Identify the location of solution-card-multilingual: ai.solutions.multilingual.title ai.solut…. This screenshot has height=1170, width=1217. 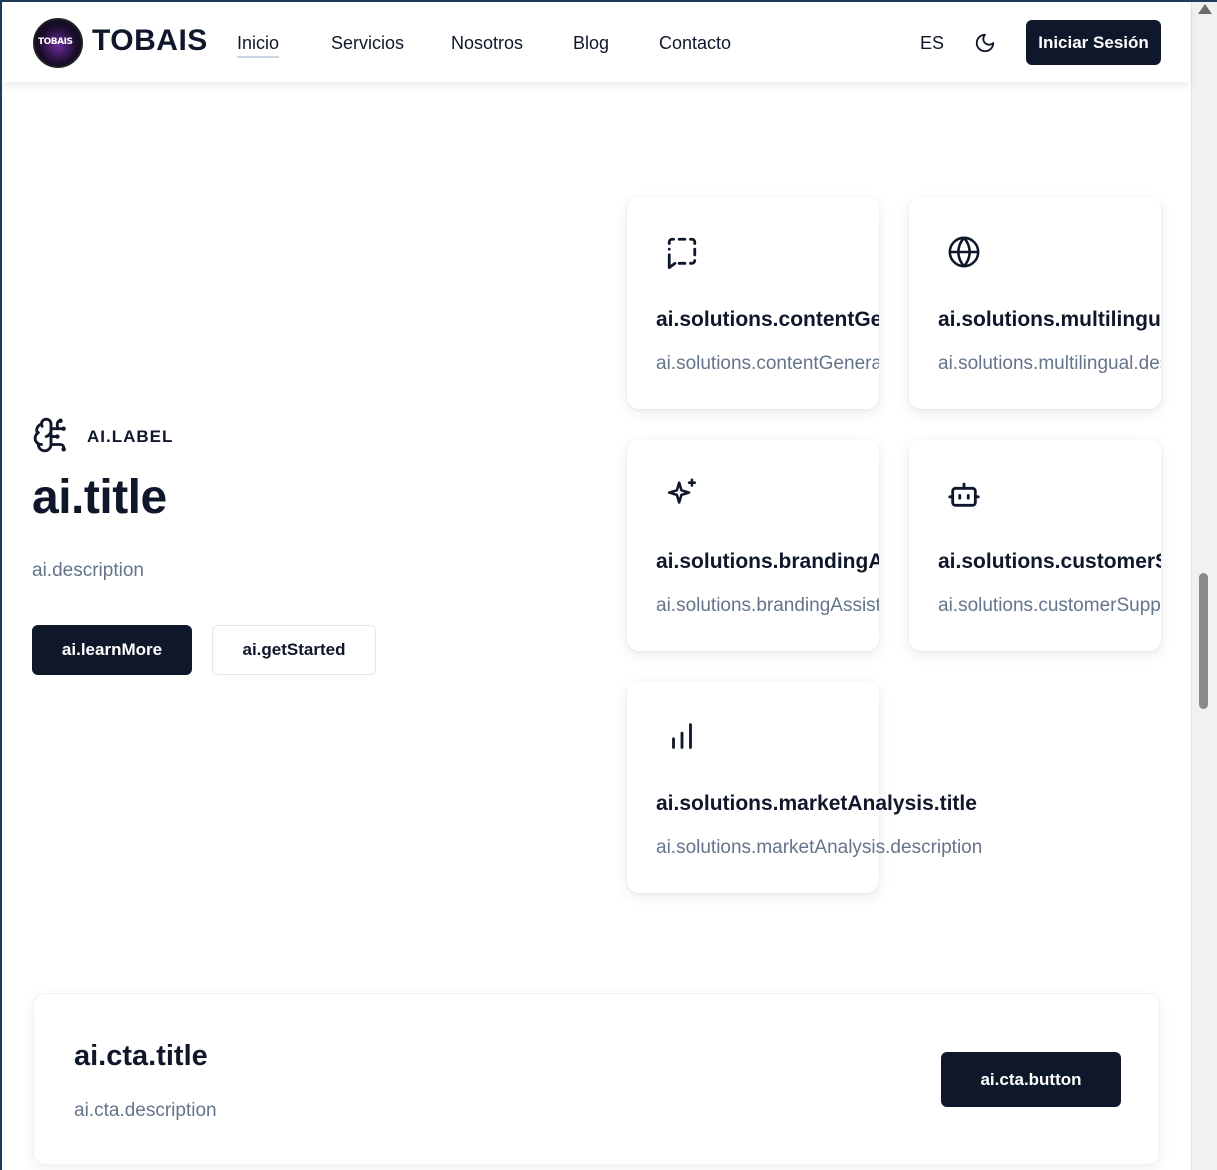
(1035, 303).